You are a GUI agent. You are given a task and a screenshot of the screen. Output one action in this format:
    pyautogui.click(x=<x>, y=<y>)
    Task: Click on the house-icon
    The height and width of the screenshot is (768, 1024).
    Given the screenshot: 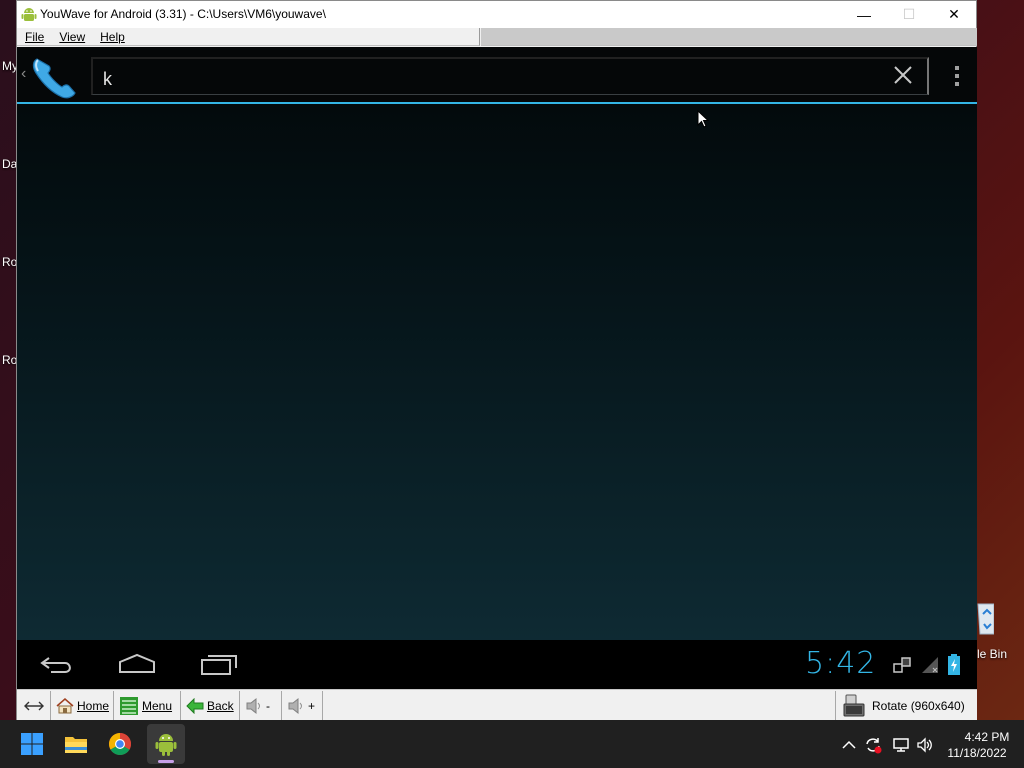 What is the action you would take?
    pyautogui.click(x=65, y=706)
    